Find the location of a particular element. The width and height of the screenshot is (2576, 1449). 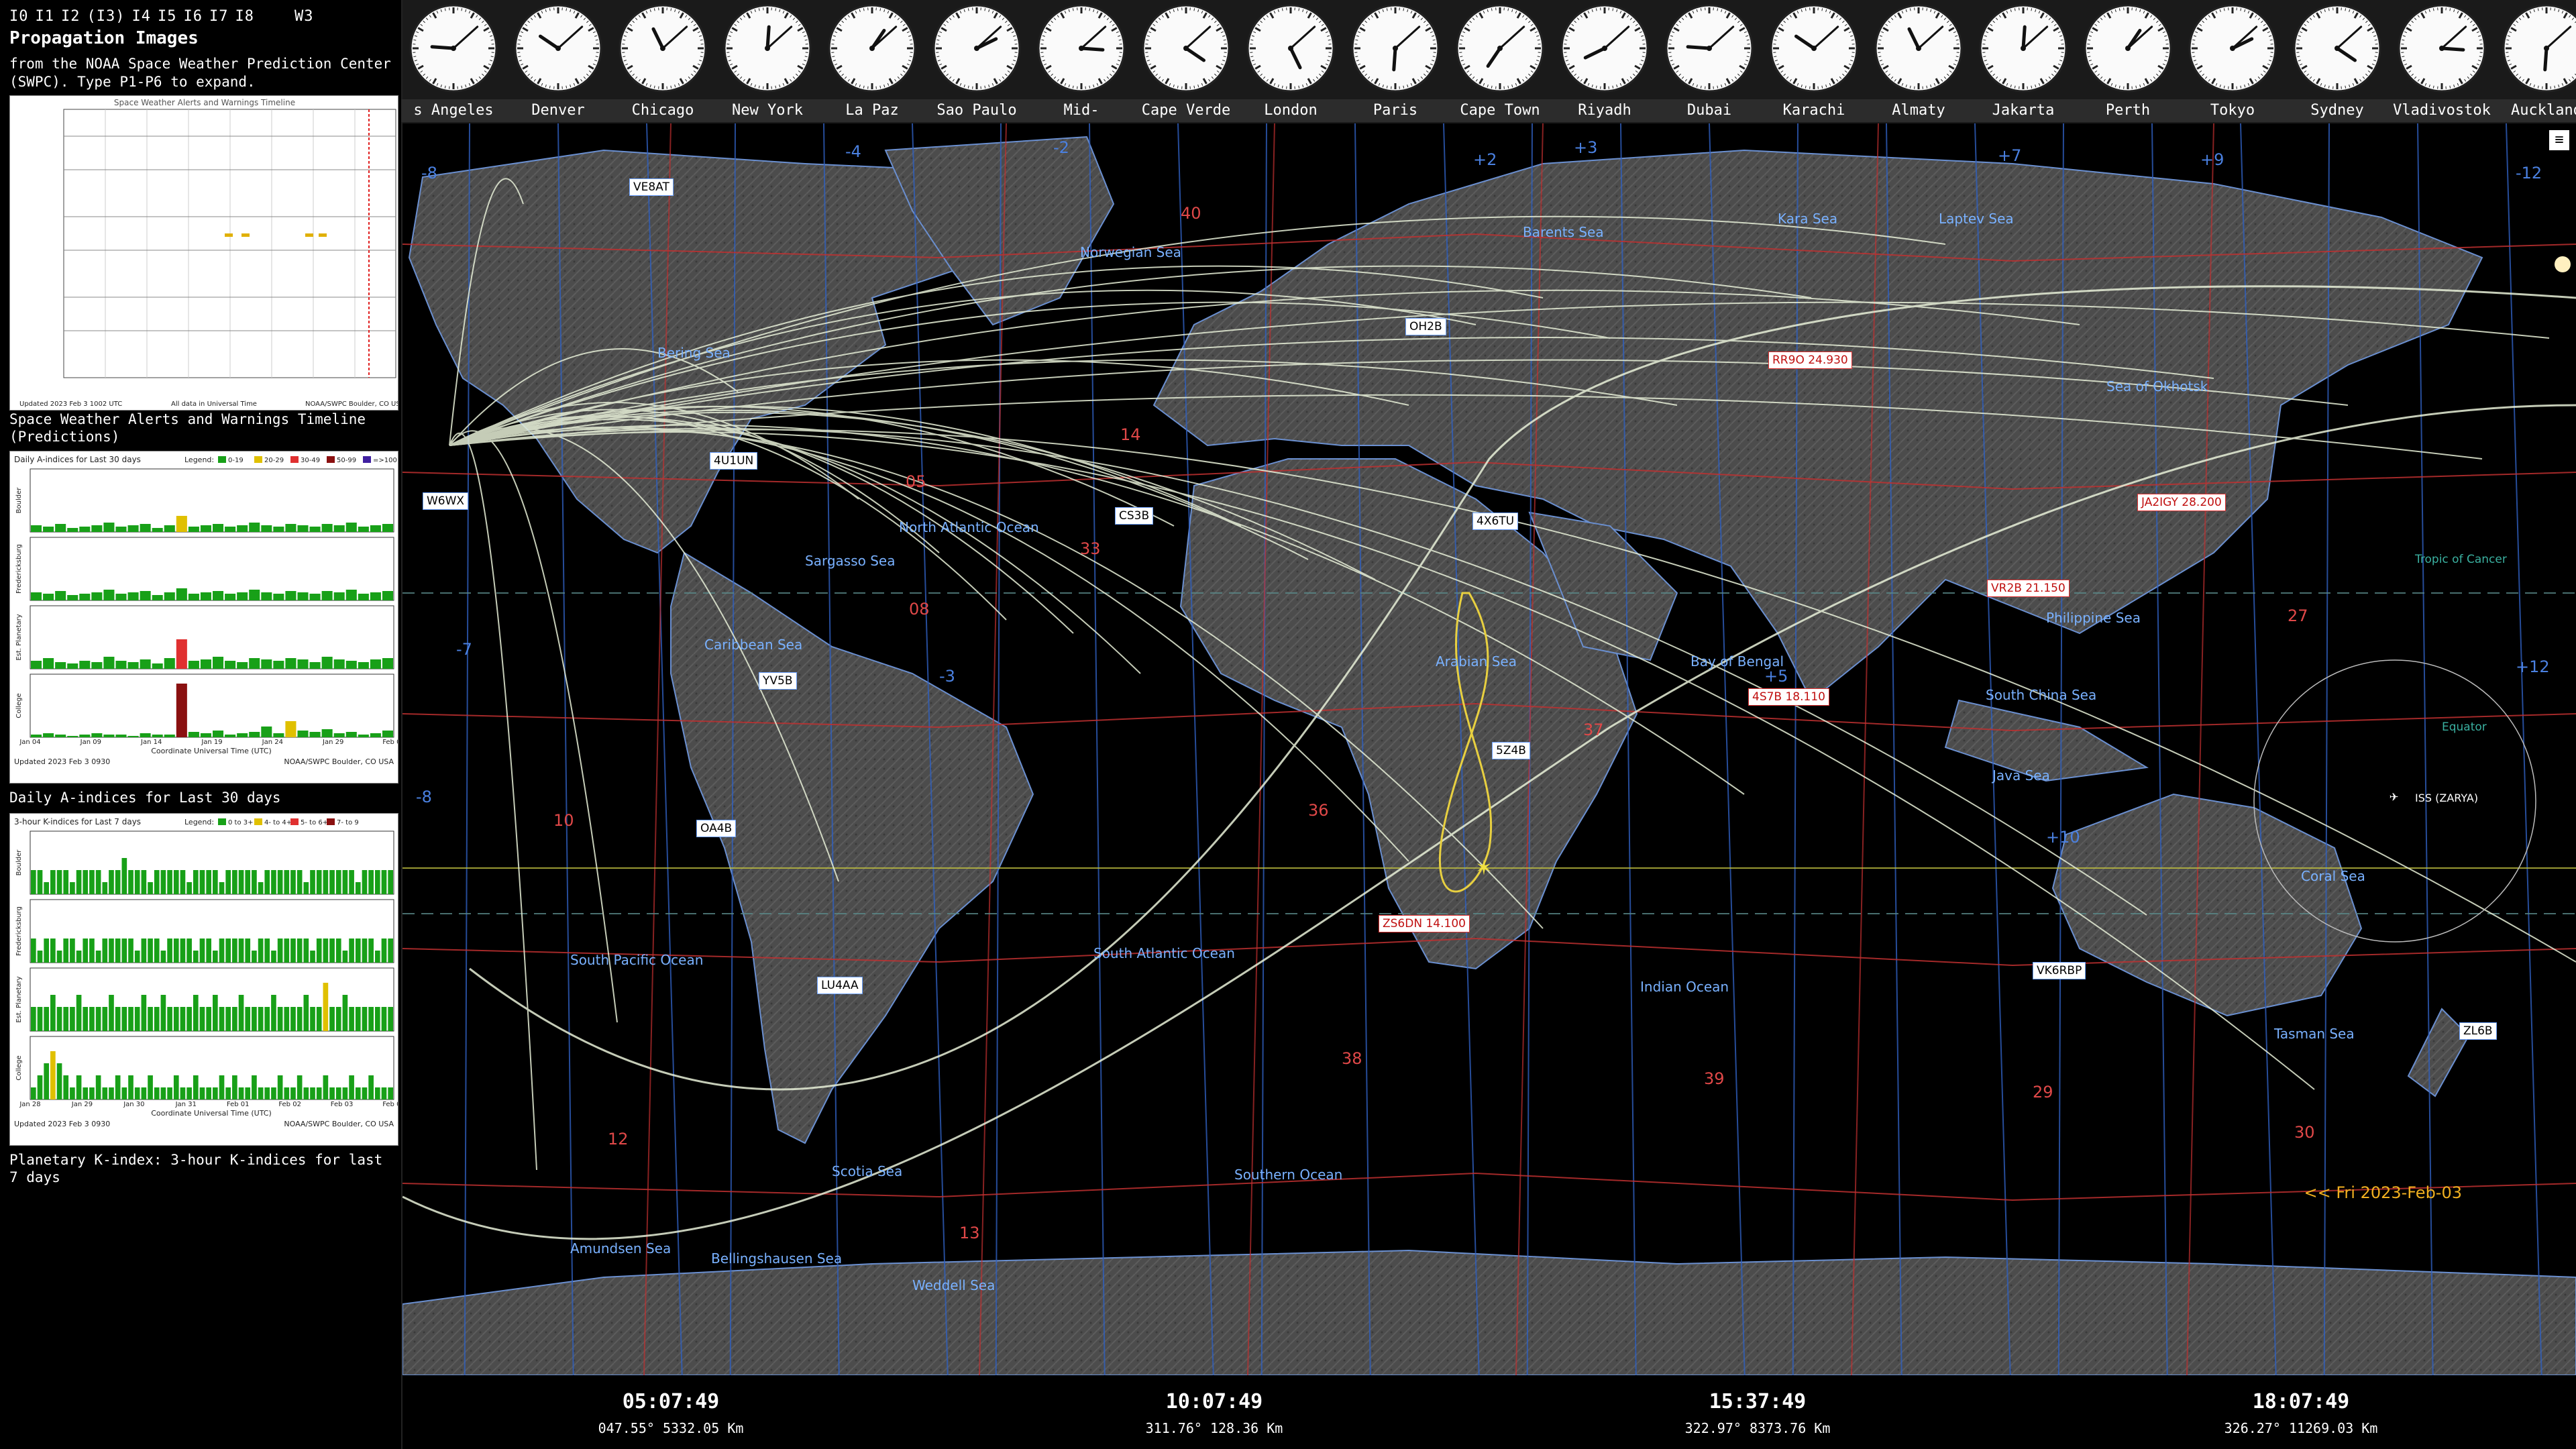

clock-perth: Perth is located at coordinates (2128, 61).